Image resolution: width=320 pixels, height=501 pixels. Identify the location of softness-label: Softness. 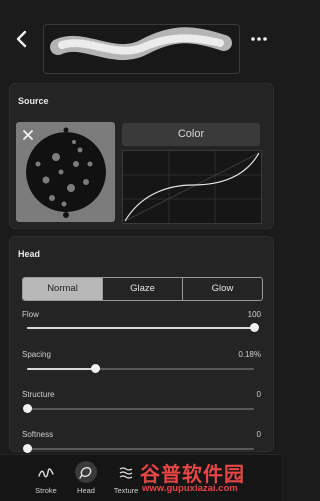
(38, 434).